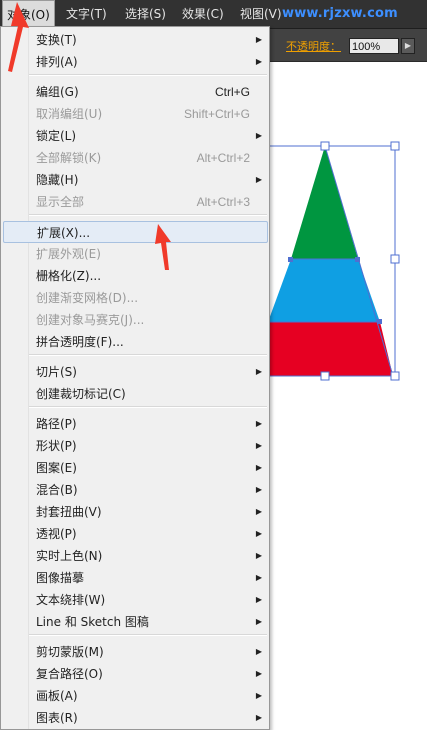 The image size is (427, 730). Describe the element at coordinates (135, 718) in the screenshot. I see `menu-item: 图表(R) ▶` at that location.